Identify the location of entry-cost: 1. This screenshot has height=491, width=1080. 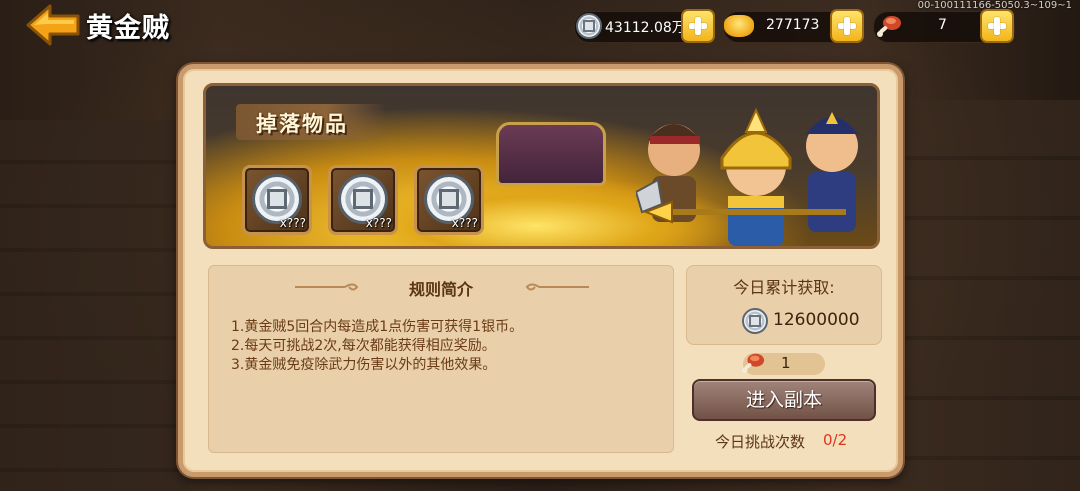
(783, 364).